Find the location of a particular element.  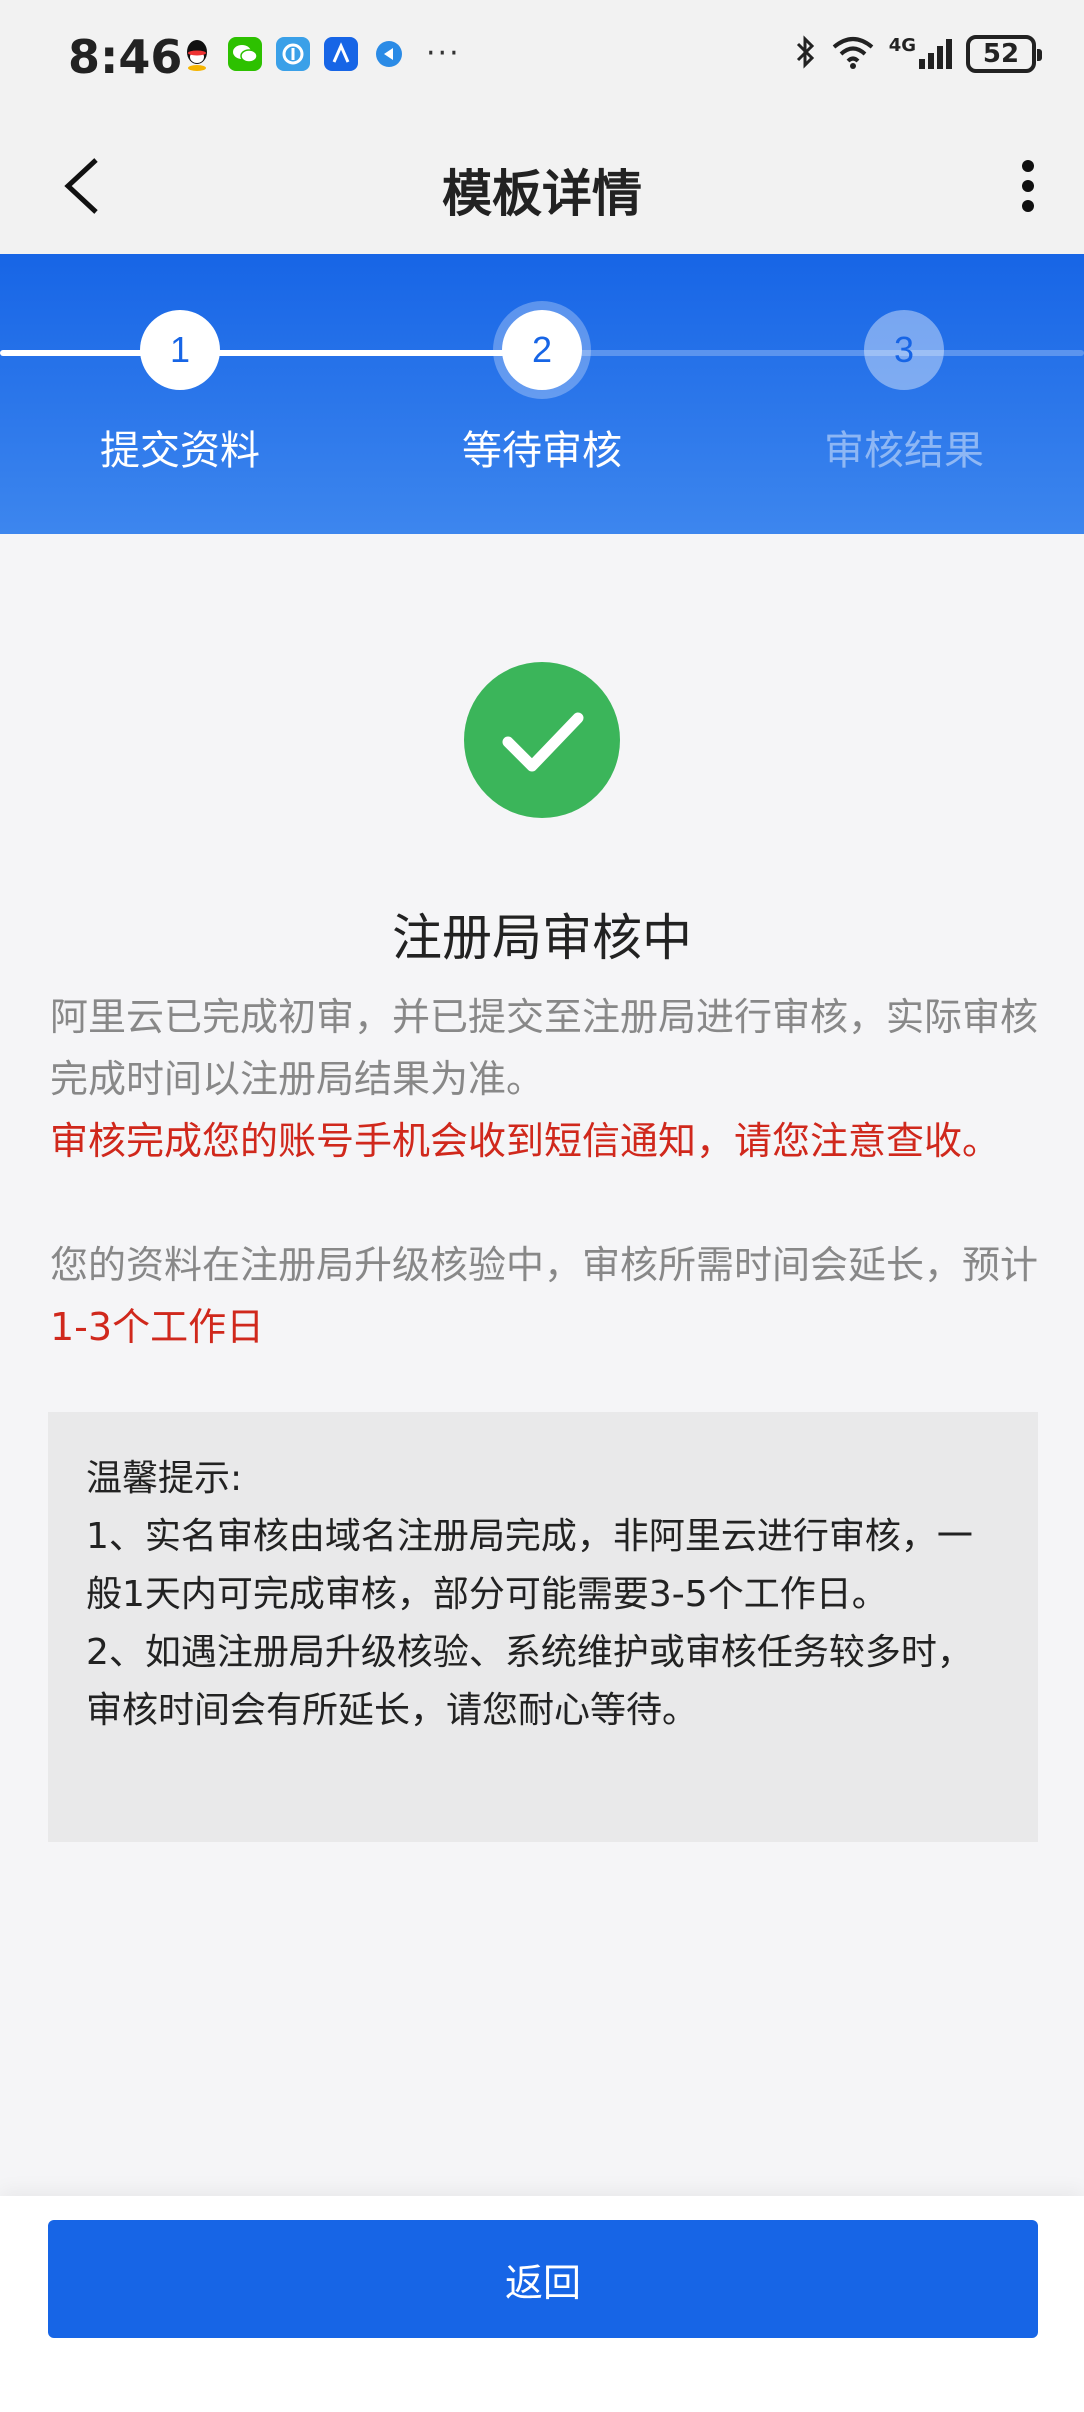

step-label: 等待审核 is located at coordinates (542, 451).